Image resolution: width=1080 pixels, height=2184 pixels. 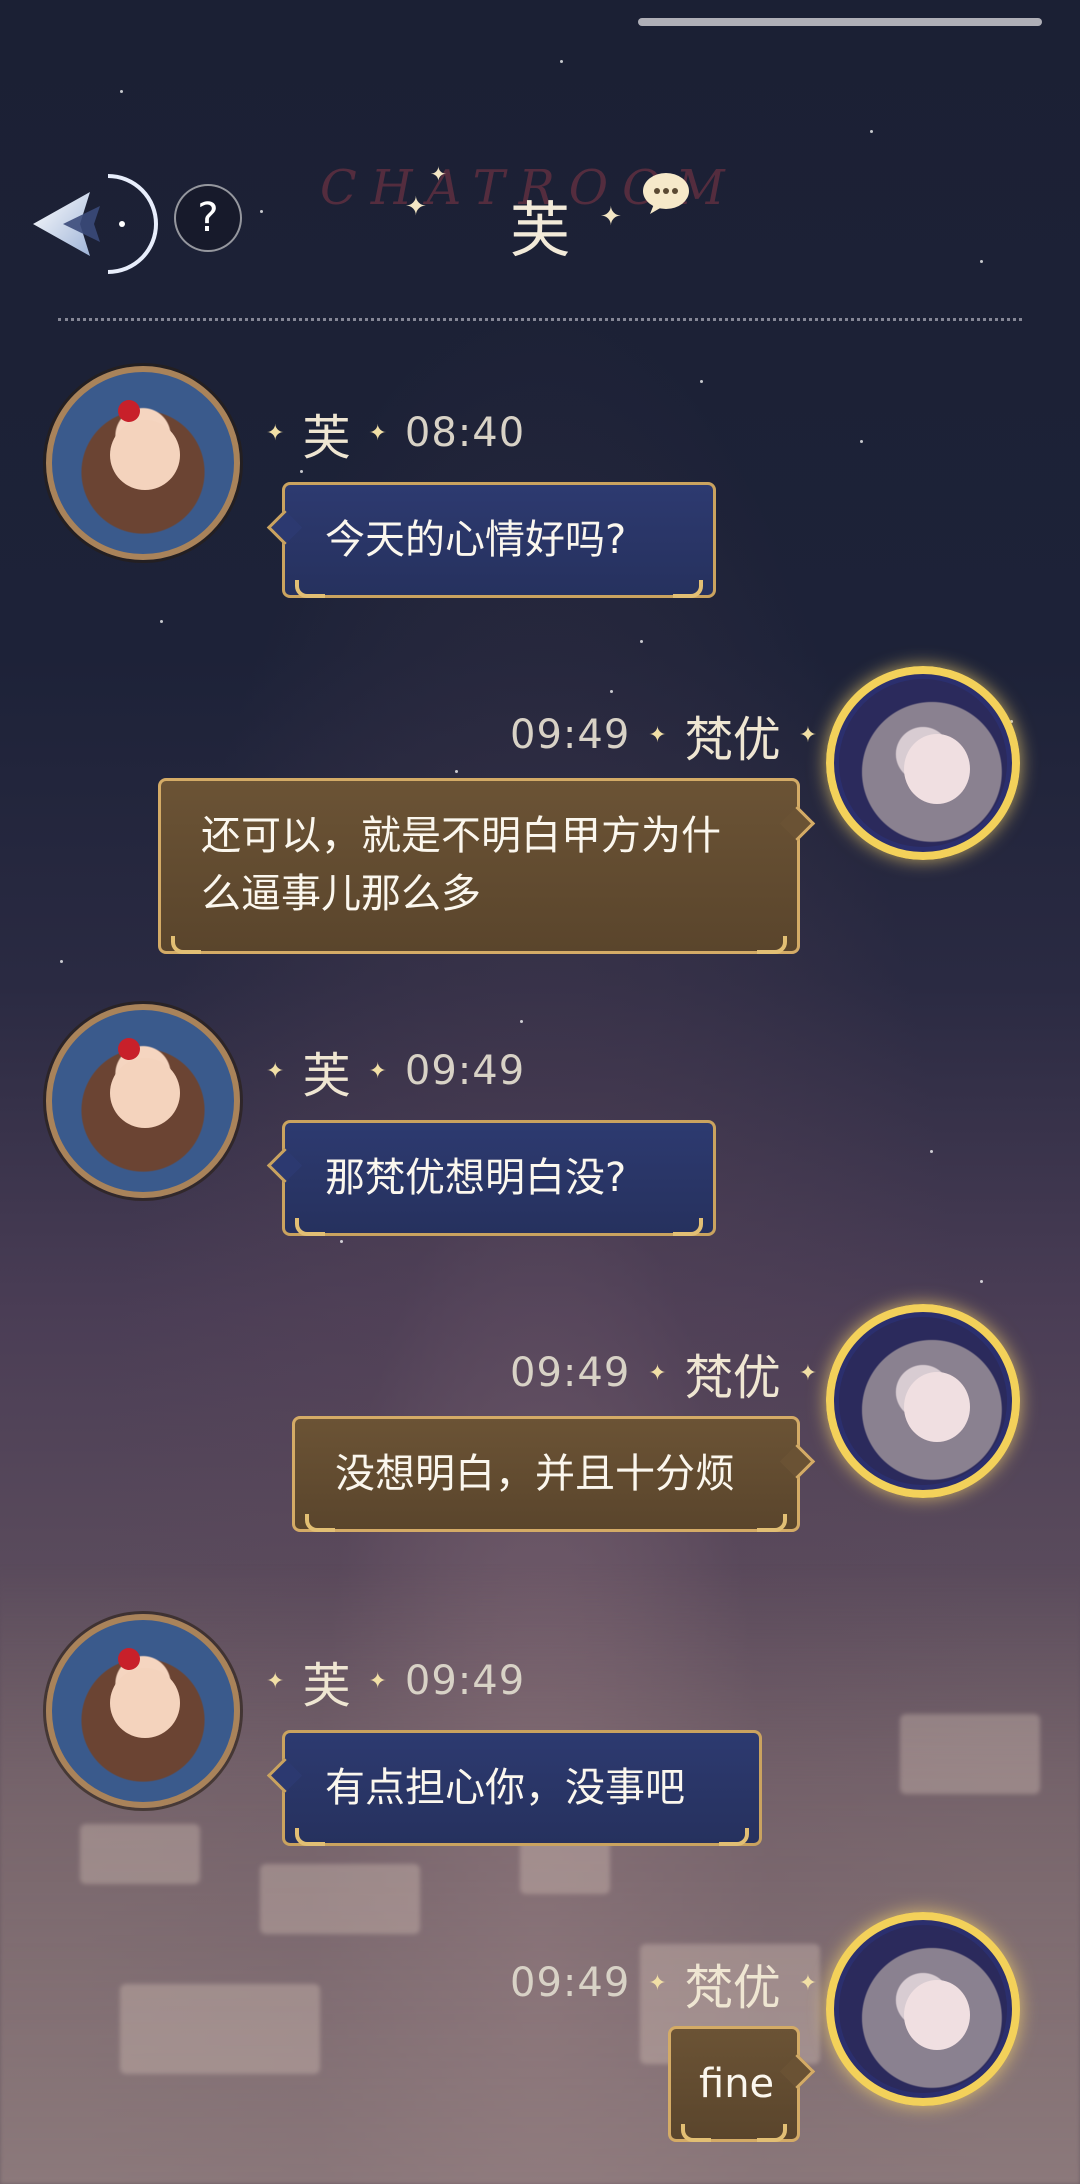 I want to click on message-bubble: 还可以，就是不明白甲方为什么逼事儿那么多, so click(x=487, y=866).